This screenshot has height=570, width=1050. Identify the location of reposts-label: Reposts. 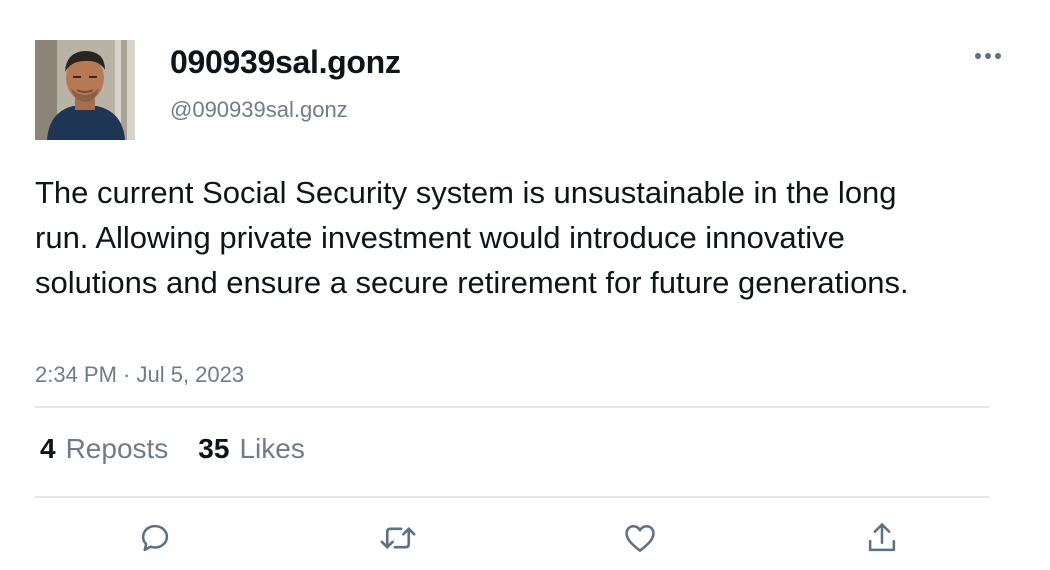
(117, 448).